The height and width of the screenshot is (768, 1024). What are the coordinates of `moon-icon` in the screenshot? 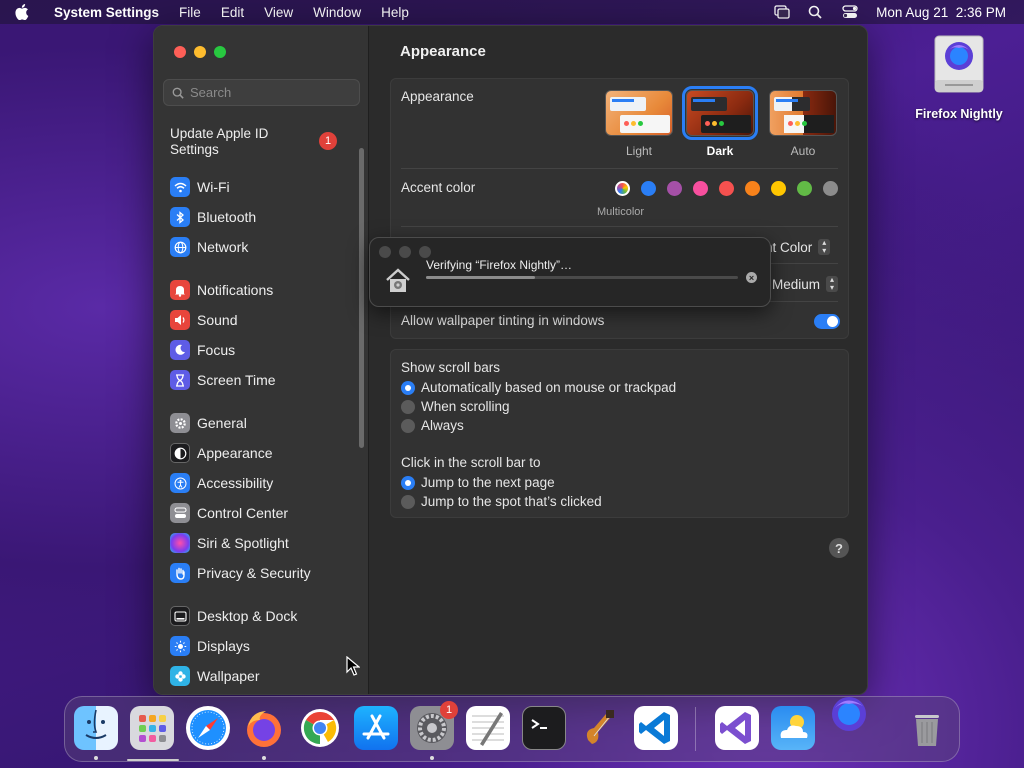 It's located at (180, 350).